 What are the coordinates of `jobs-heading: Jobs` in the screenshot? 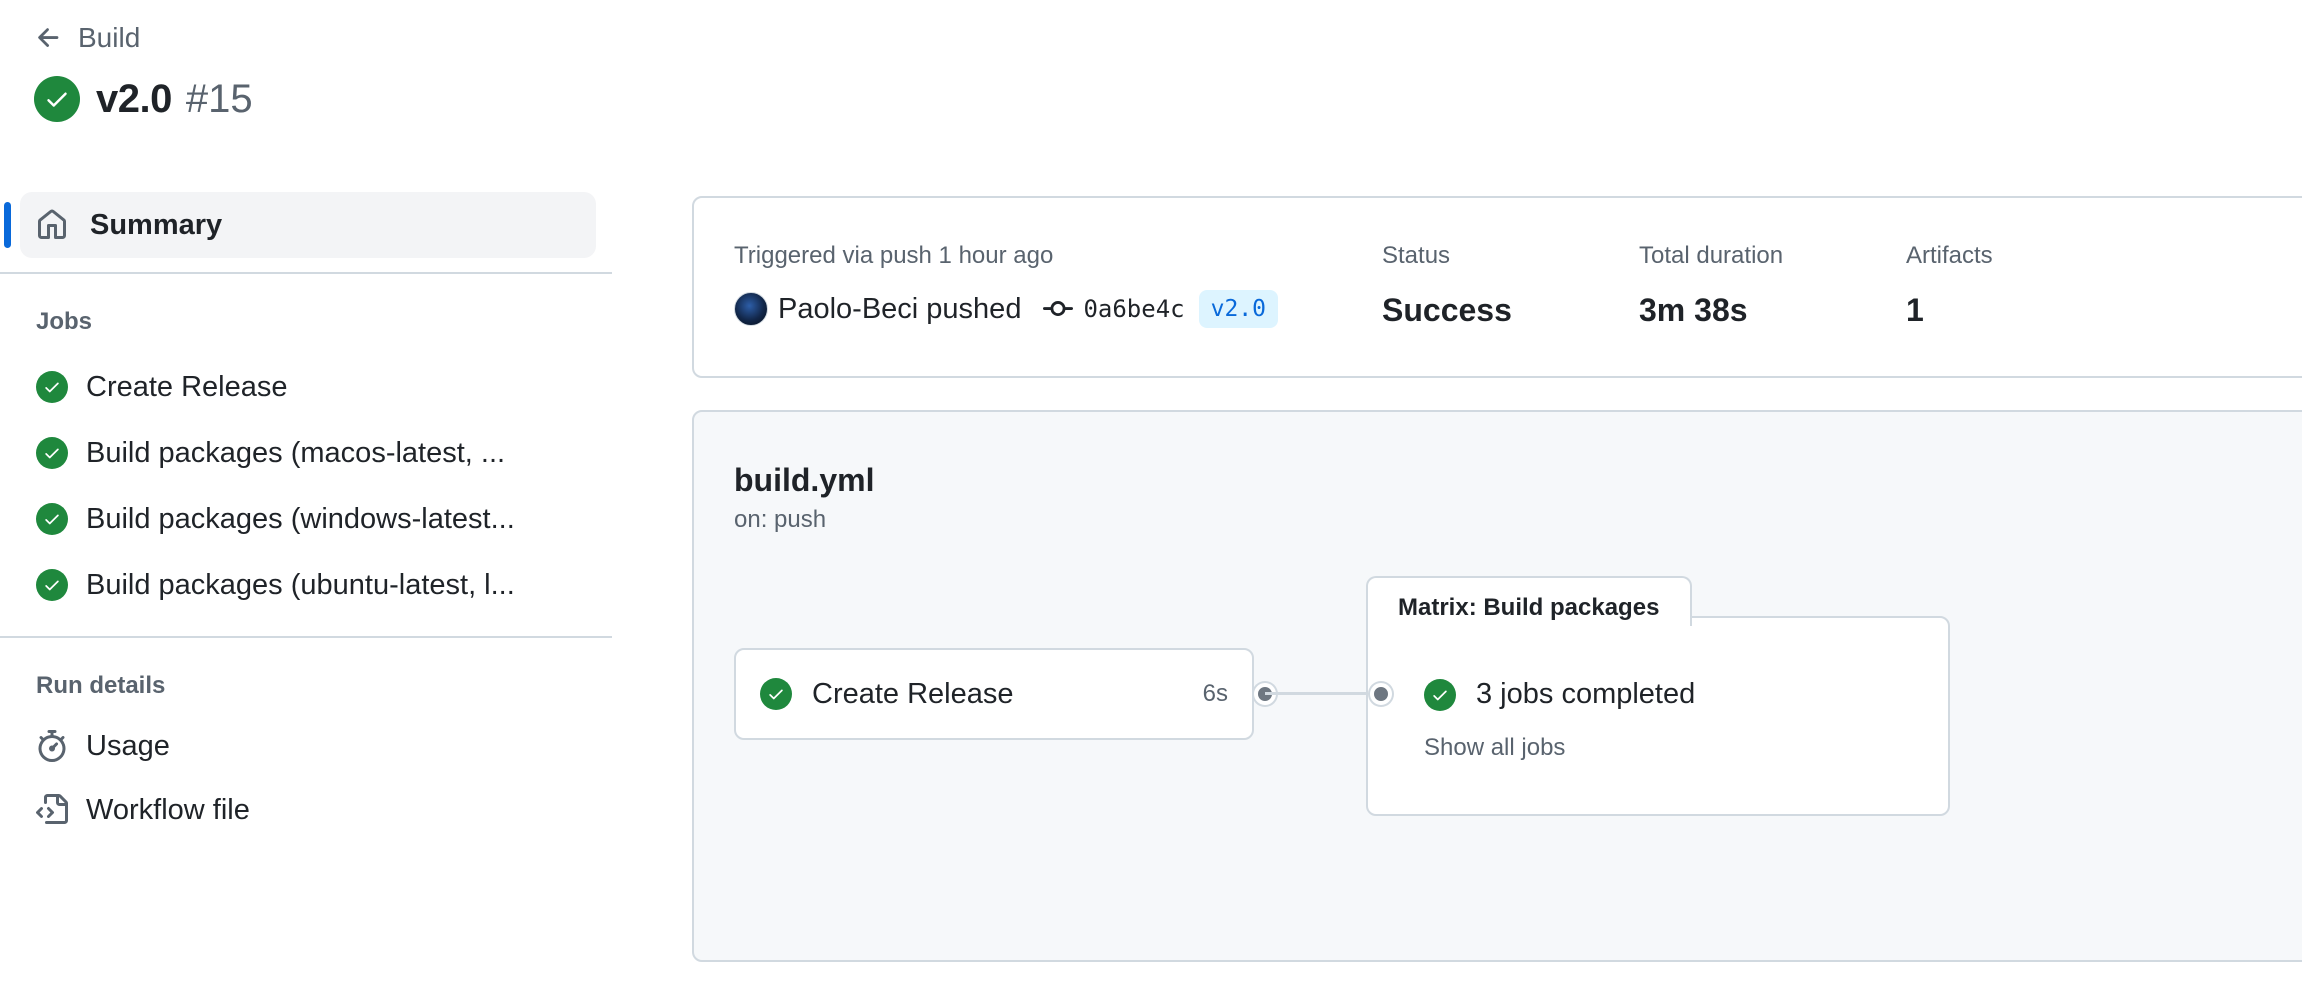 It's located at (64, 321).